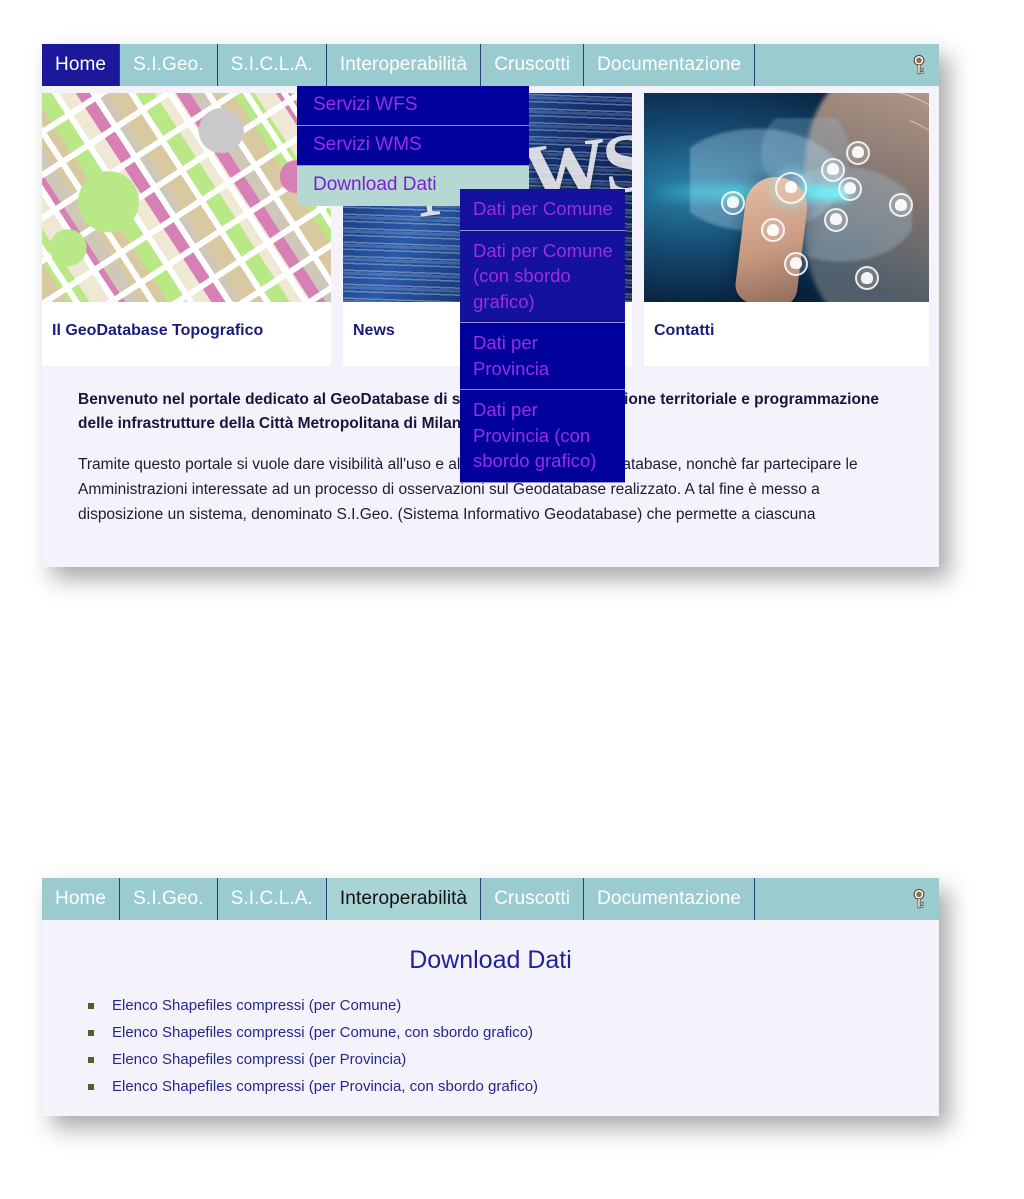 This screenshot has width=1024, height=1199. Describe the element at coordinates (158, 330) in the screenshot. I see `card-title: Il GeoDatabase Topografico` at that location.